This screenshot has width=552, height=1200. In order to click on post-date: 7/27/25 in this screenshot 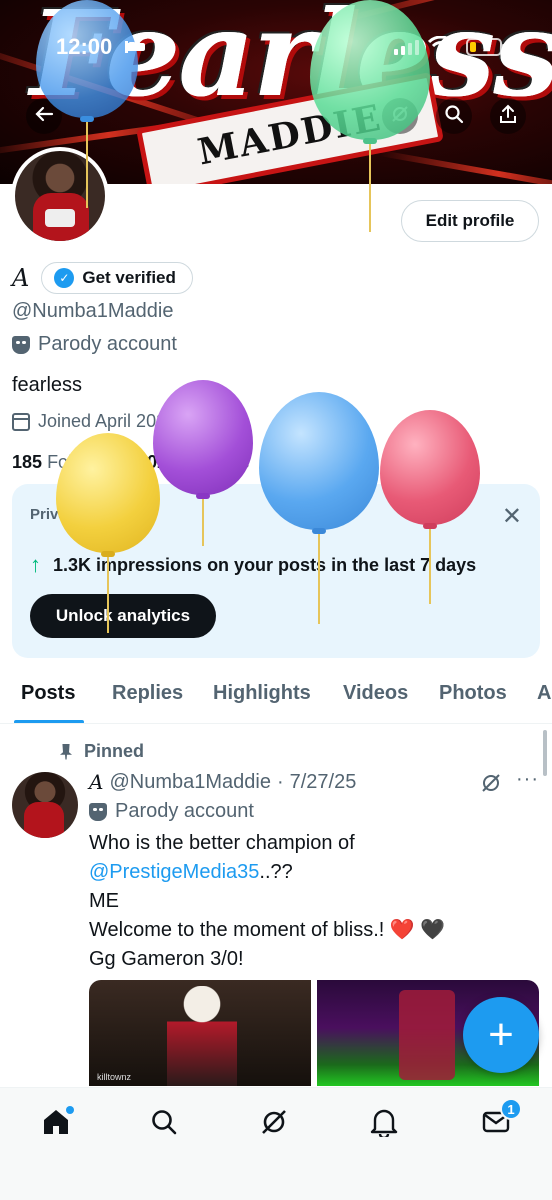, I will do `click(323, 782)`.